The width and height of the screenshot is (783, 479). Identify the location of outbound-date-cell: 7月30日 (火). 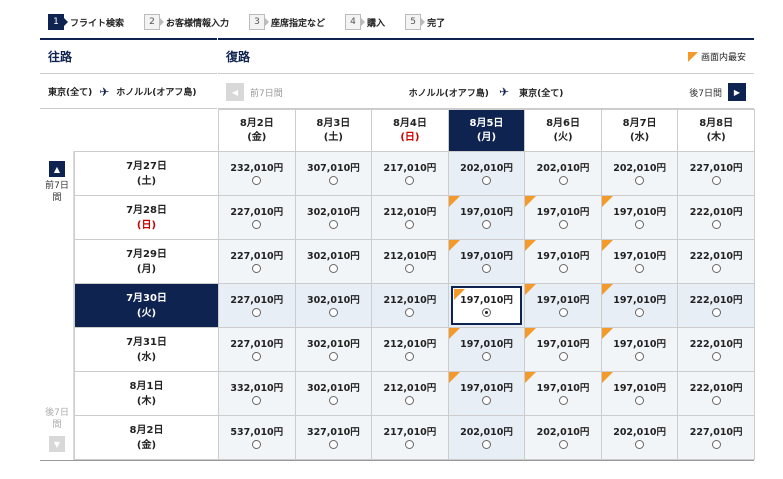
(146, 305).